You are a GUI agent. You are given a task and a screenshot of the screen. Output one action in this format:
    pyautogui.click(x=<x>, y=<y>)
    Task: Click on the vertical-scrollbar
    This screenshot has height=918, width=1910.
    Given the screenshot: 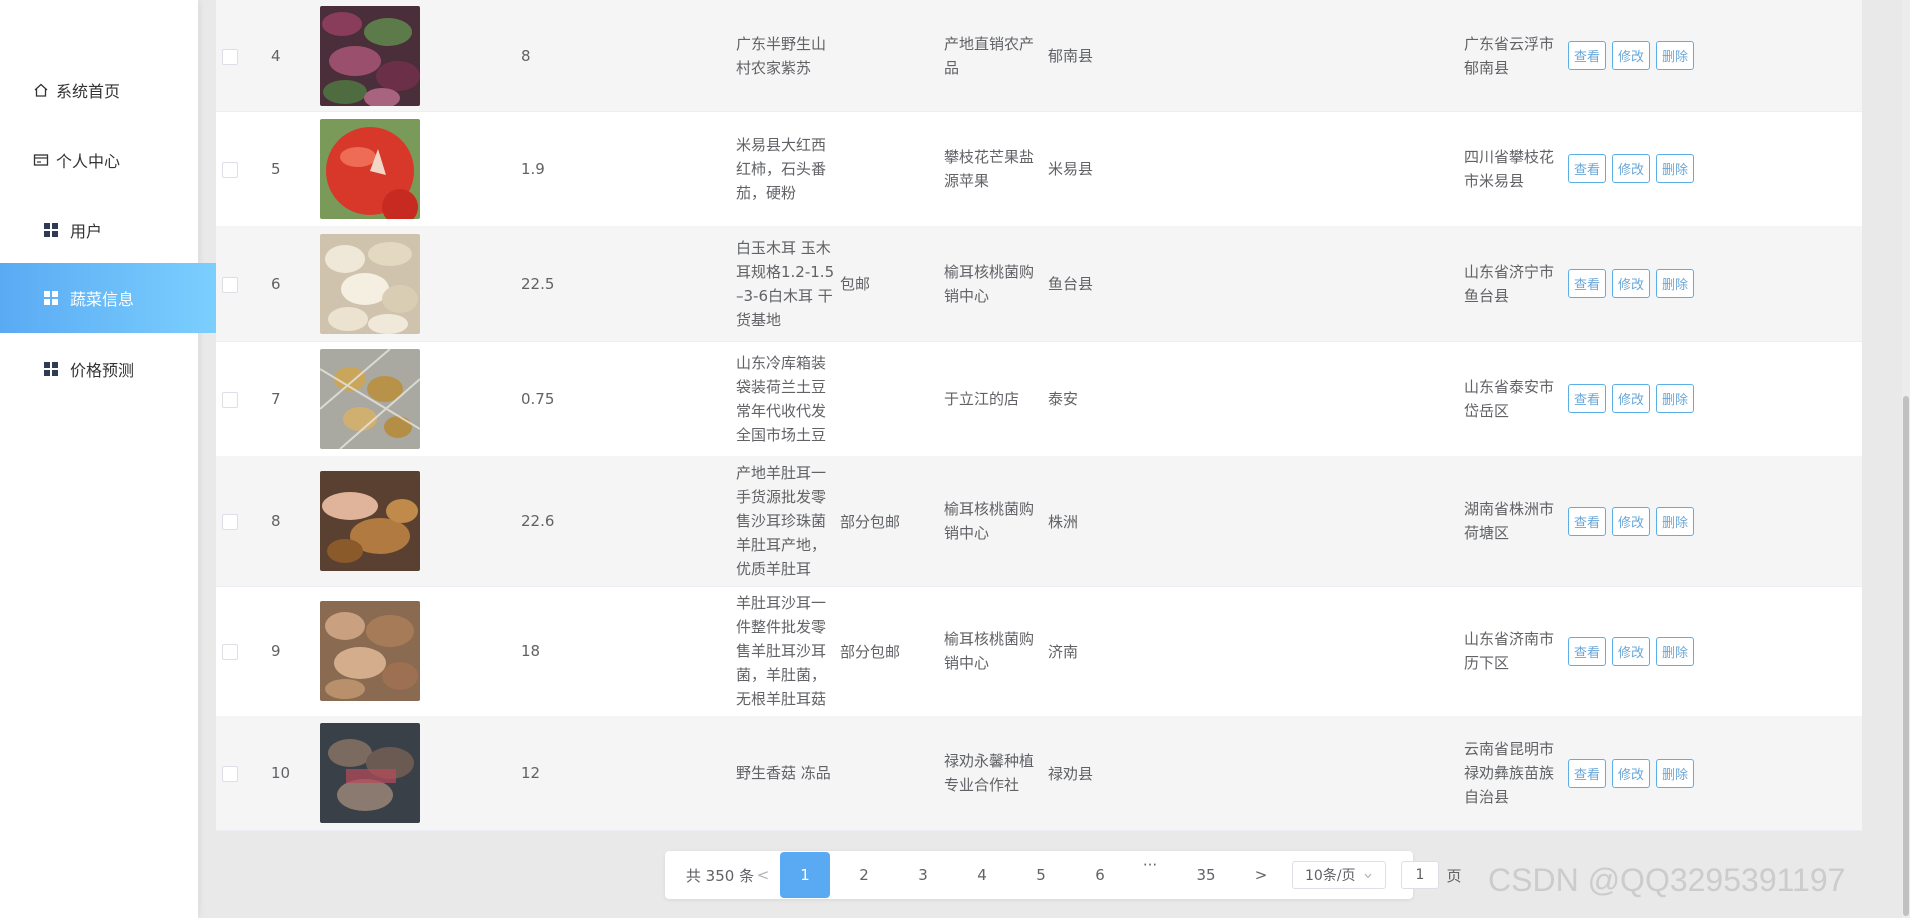 What is the action you would take?
    pyautogui.click(x=1906, y=459)
    